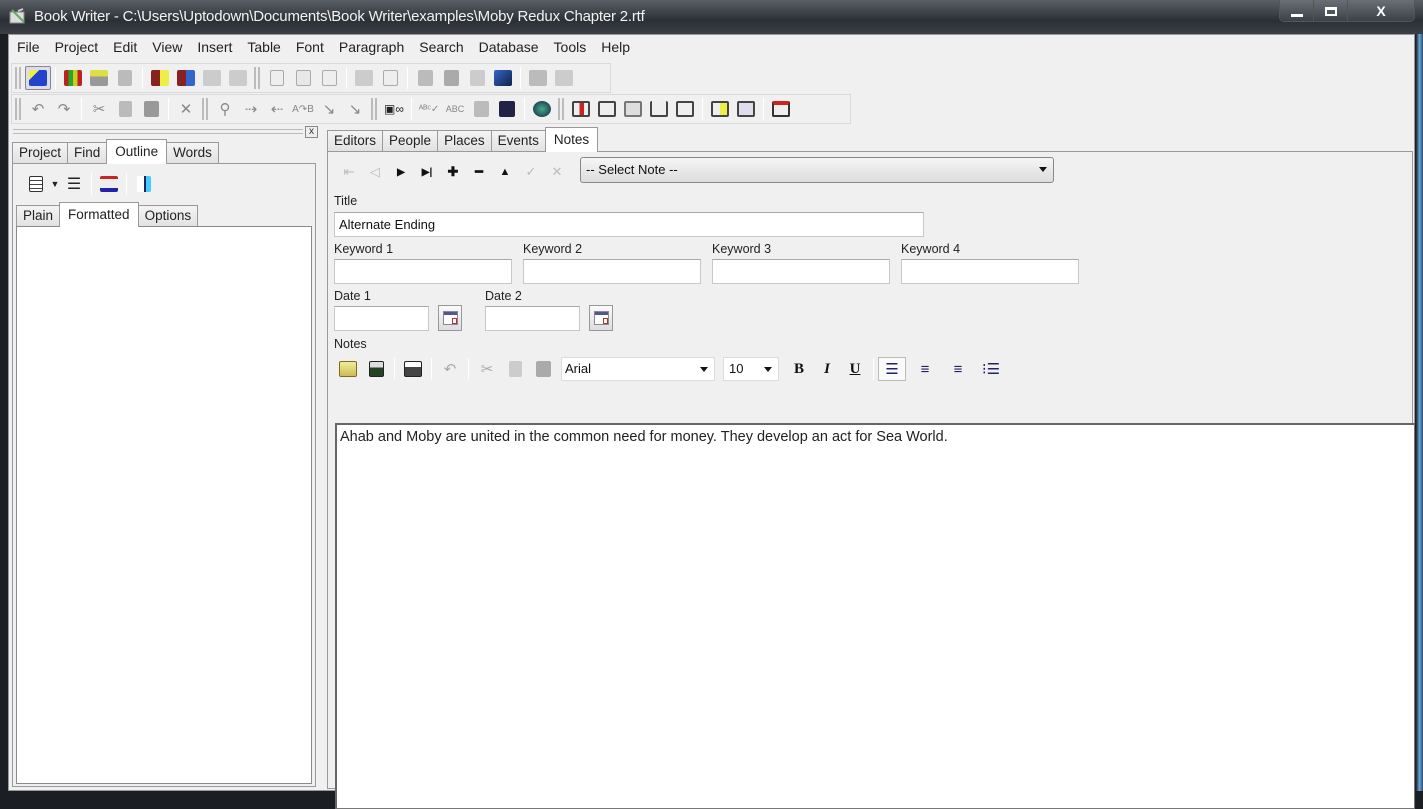  What do you see at coordinates (225, 109) in the screenshot?
I see `find-button: ⚲` at bounding box center [225, 109].